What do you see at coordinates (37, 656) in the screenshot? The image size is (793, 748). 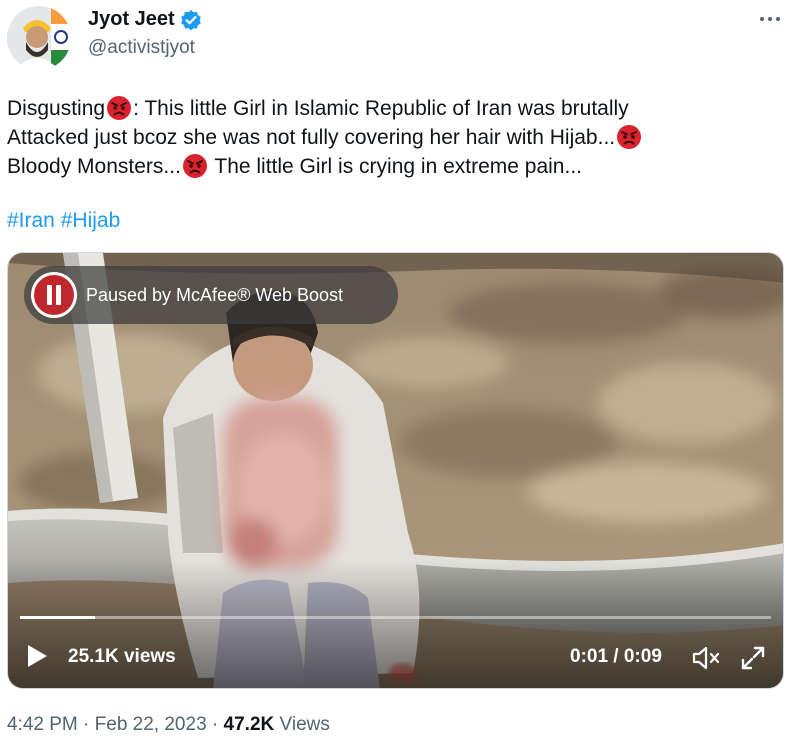 I see `play-icon` at bounding box center [37, 656].